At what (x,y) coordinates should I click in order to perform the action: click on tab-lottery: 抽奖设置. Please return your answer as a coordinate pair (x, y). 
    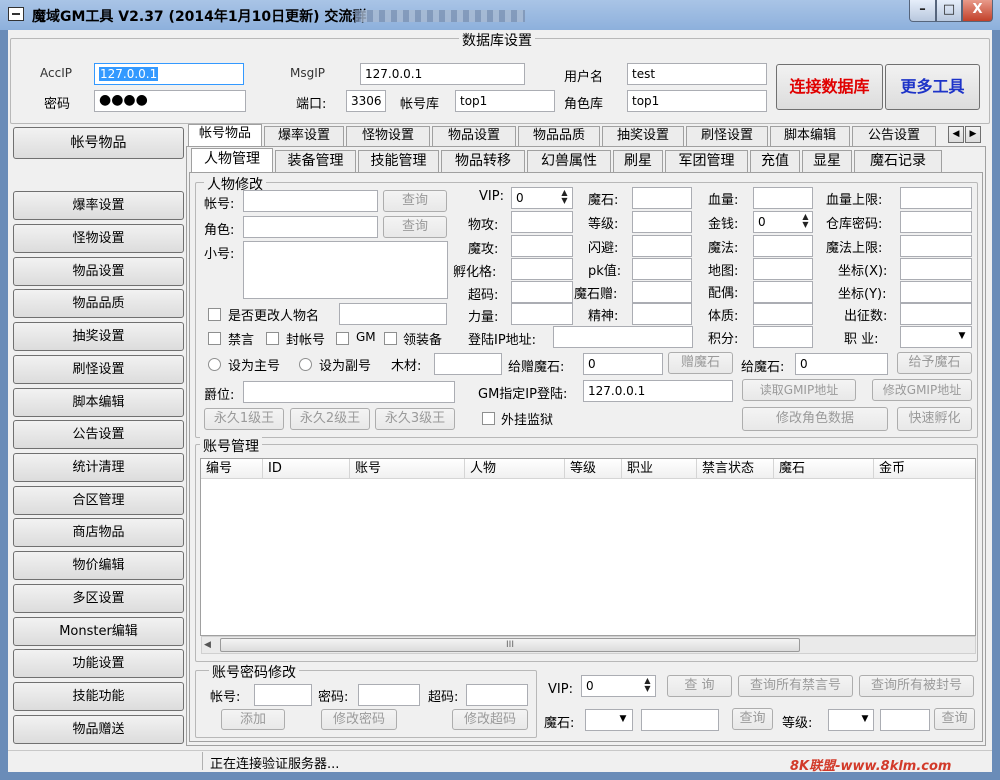
    Looking at the image, I should click on (643, 136).